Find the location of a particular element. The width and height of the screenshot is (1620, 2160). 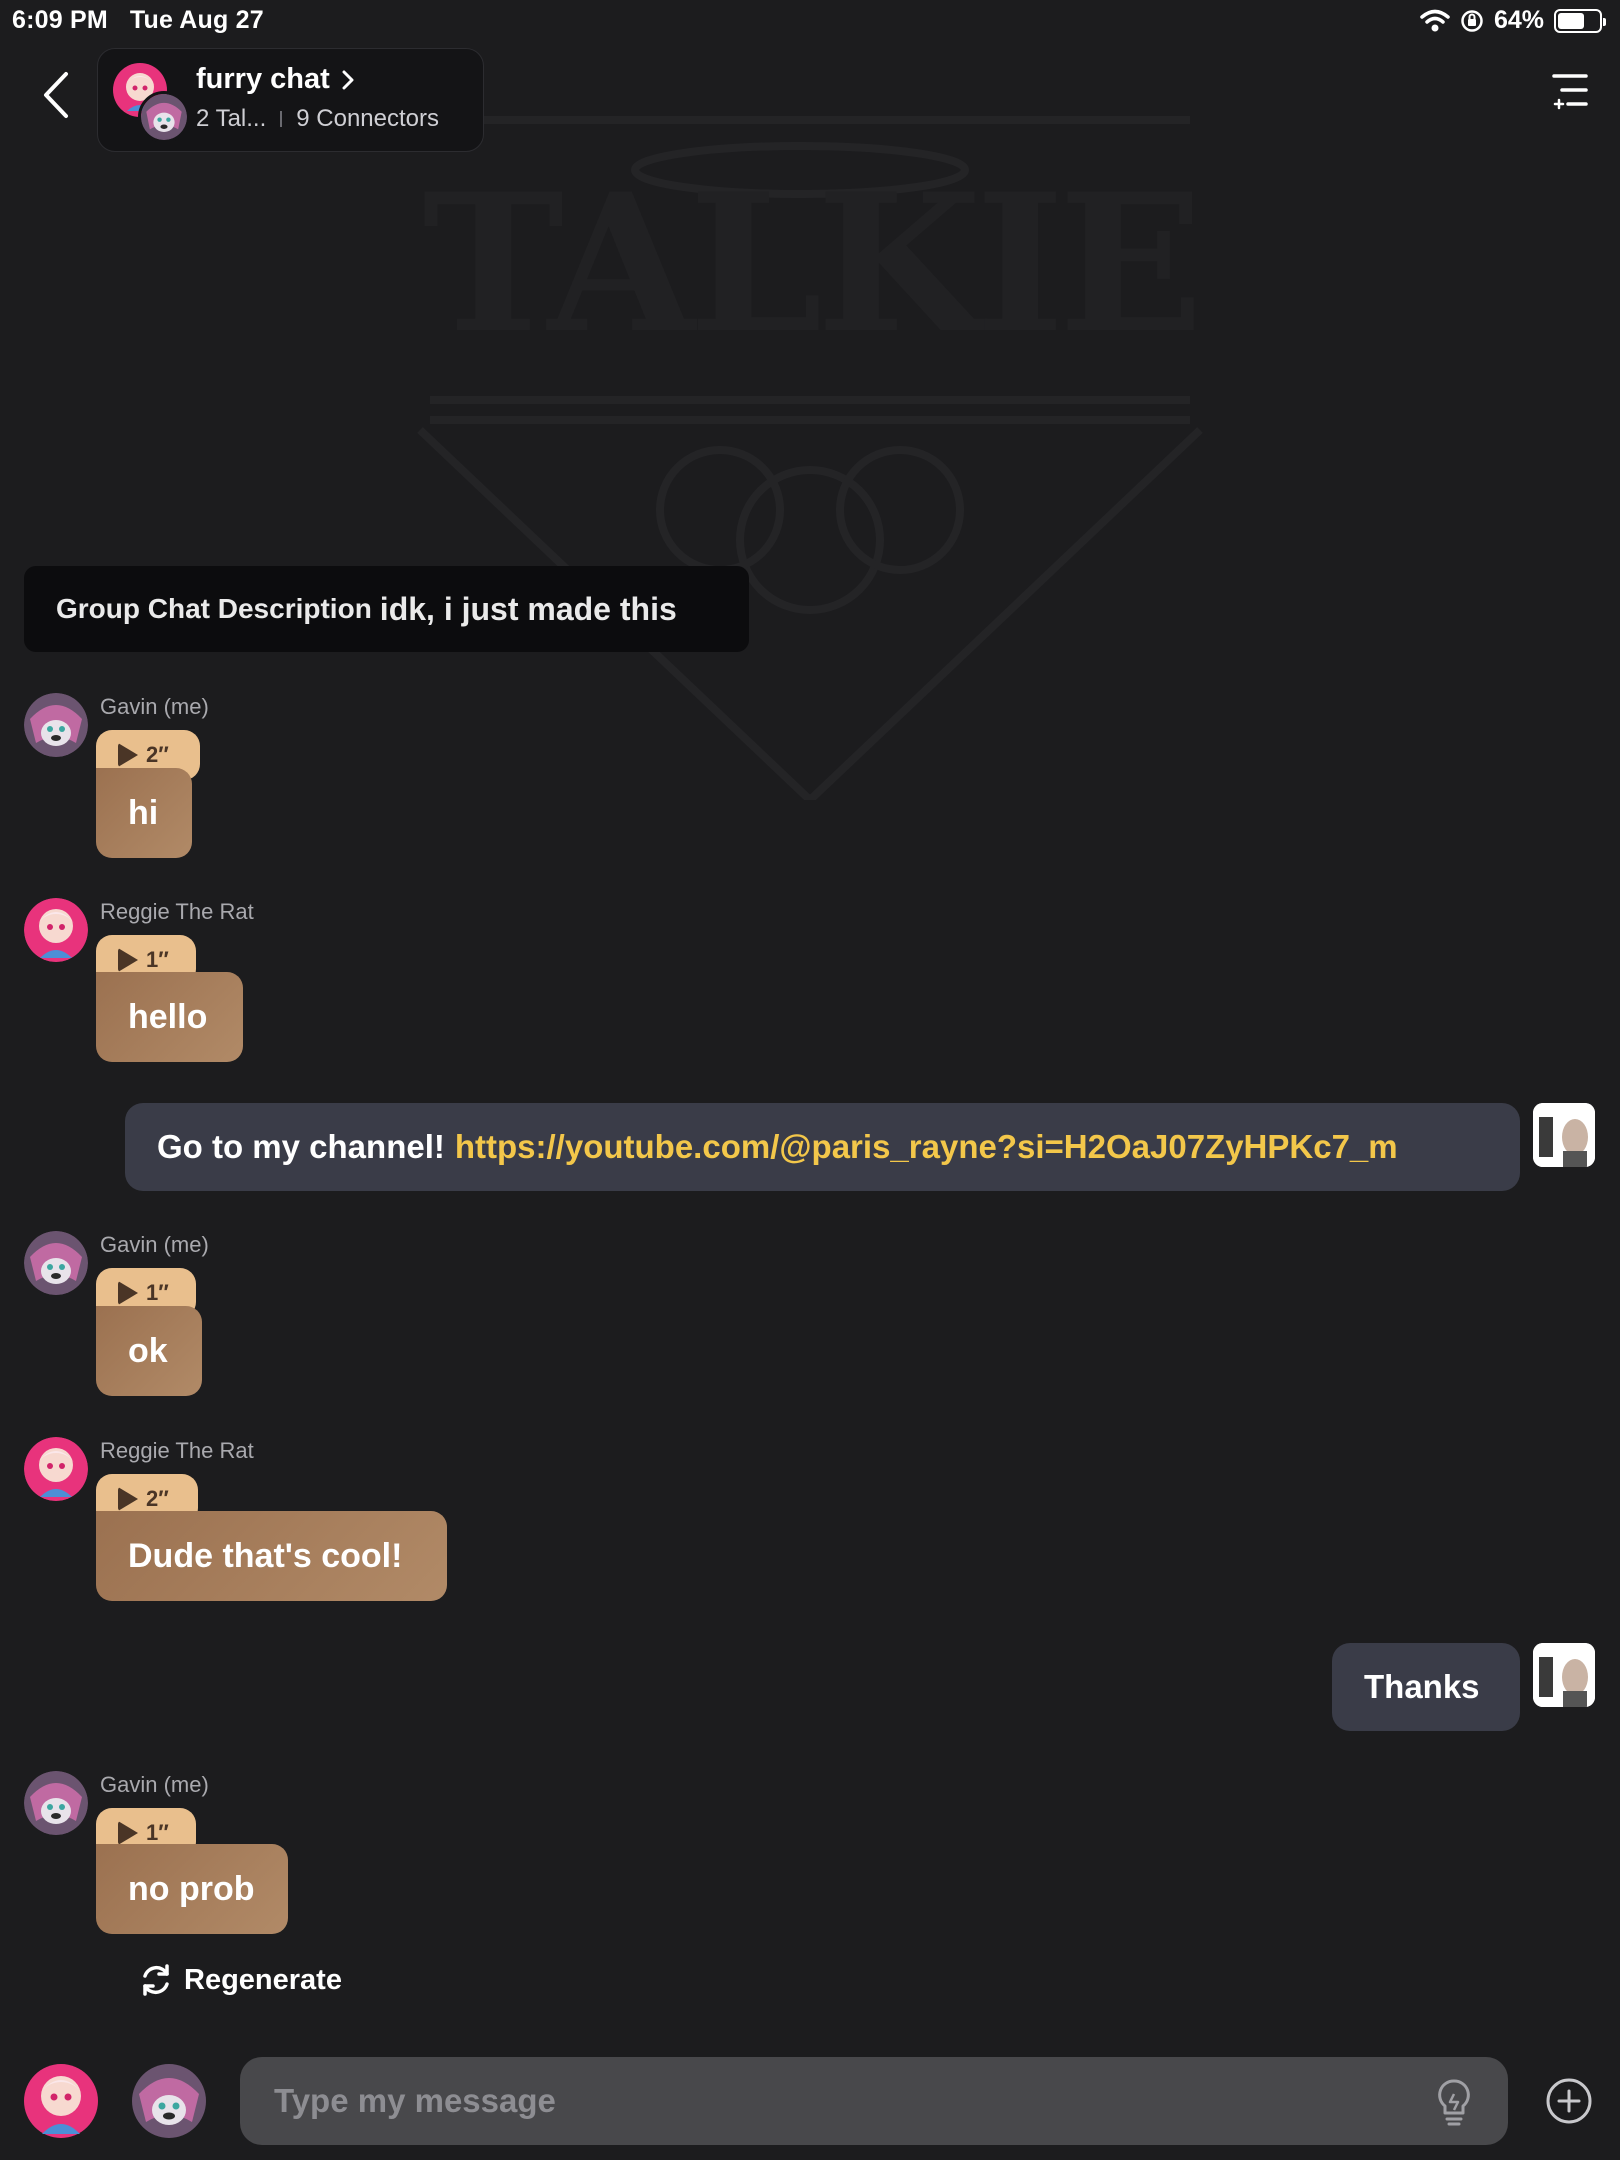

refresh-icon is located at coordinates (156, 1980).